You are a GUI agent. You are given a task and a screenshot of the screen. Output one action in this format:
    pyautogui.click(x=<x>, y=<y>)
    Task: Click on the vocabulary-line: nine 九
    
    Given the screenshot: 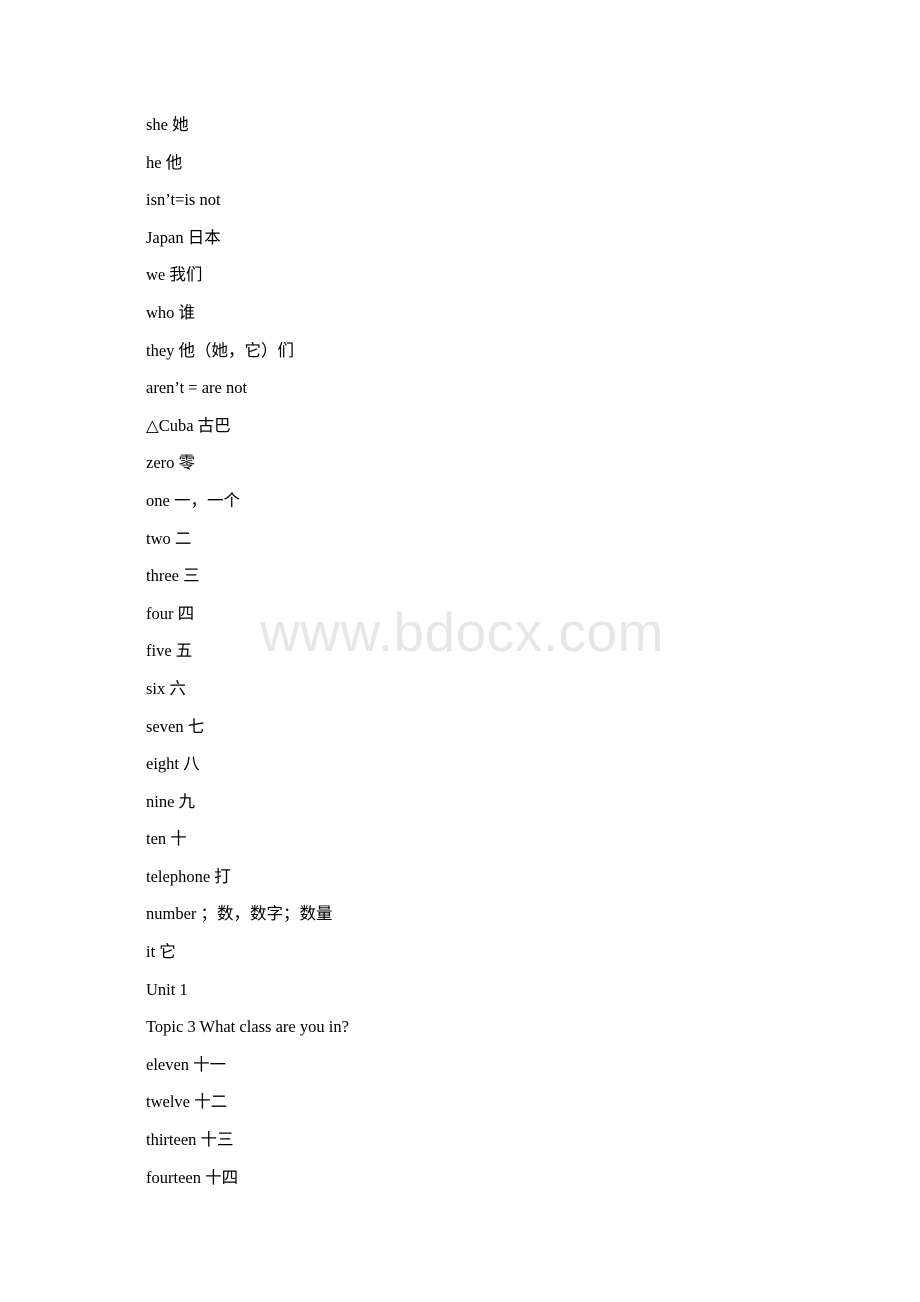 What is the action you would take?
    pyautogui.click(x=171, y=801)
    